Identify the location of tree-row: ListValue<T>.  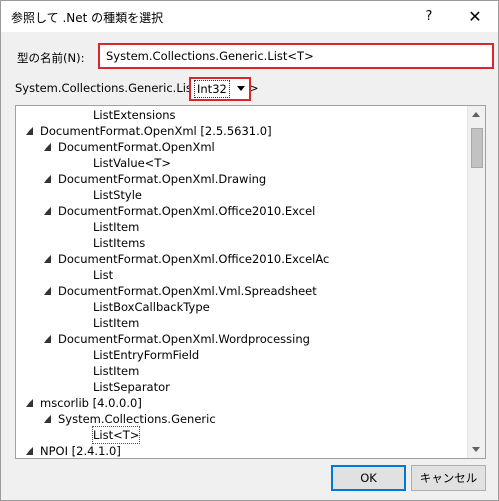
(242, 163).